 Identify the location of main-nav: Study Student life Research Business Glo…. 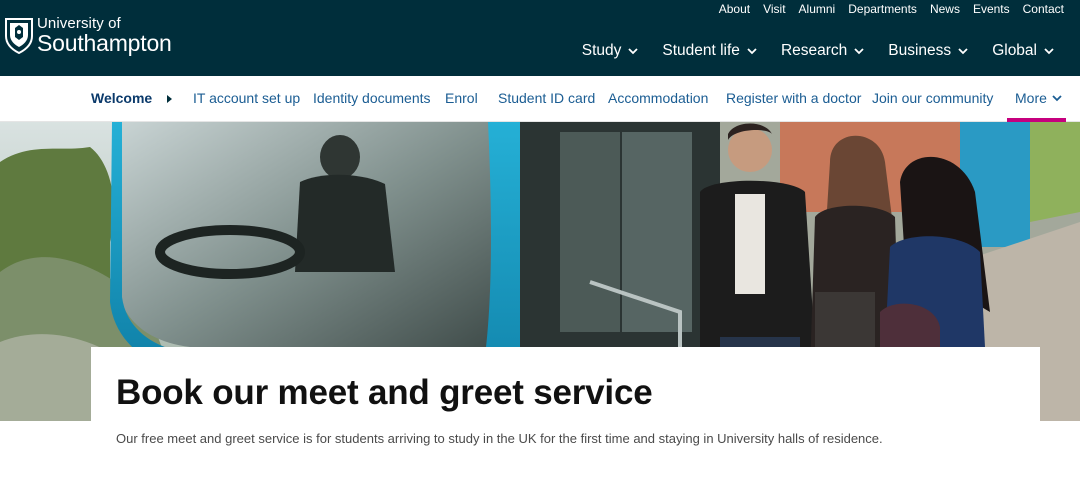
(818, 51).